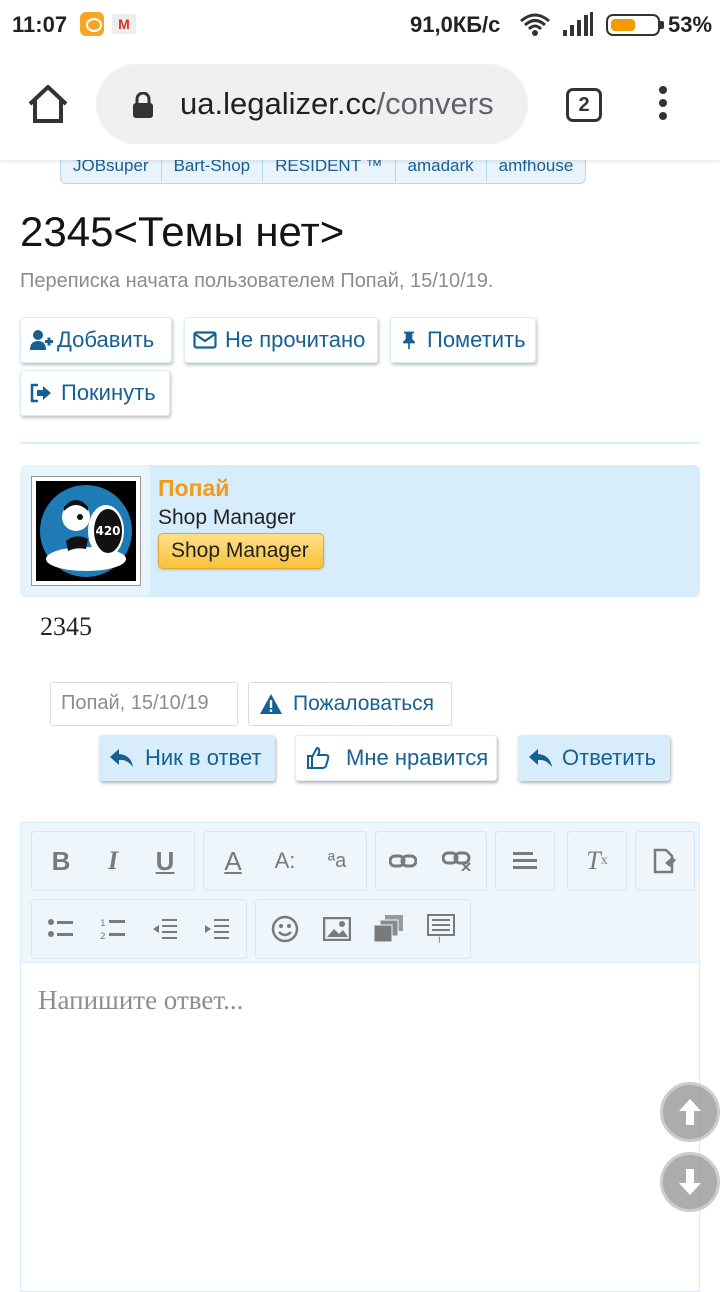 The image size is (720, 1292). What do you see at coordinates (345, 104) in the screenshot?
I see `url-text: ua.legalizer.cc/convers` at bounding box center [345, 104].